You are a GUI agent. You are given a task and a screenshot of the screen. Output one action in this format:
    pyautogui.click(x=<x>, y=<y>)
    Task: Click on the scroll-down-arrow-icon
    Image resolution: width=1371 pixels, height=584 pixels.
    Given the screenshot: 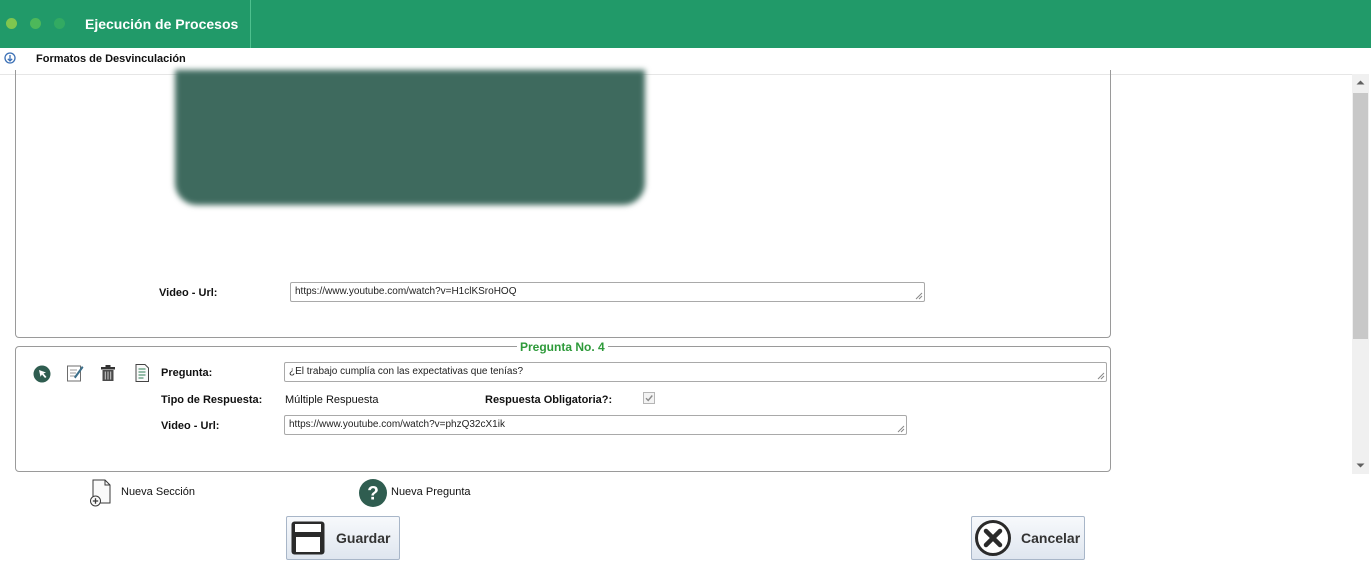 What is the action you would take?
    pyautogui.click(x=1360, y=465)
    